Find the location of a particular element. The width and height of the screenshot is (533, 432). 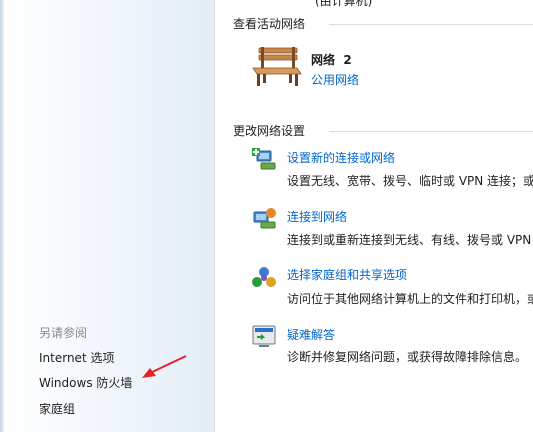

see-also-title: 另请参阅 is located at coordinates (63, 333).